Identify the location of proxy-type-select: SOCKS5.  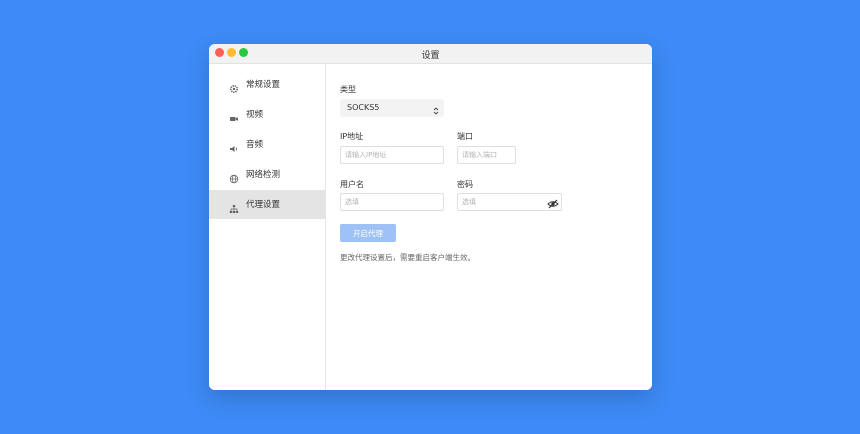
(392, 108).